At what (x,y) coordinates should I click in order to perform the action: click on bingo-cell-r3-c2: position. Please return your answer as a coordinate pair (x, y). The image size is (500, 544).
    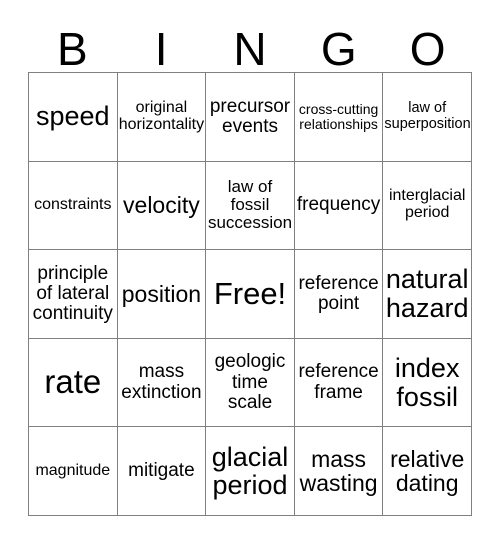
    Looking at the image, I should click on (162, 294).